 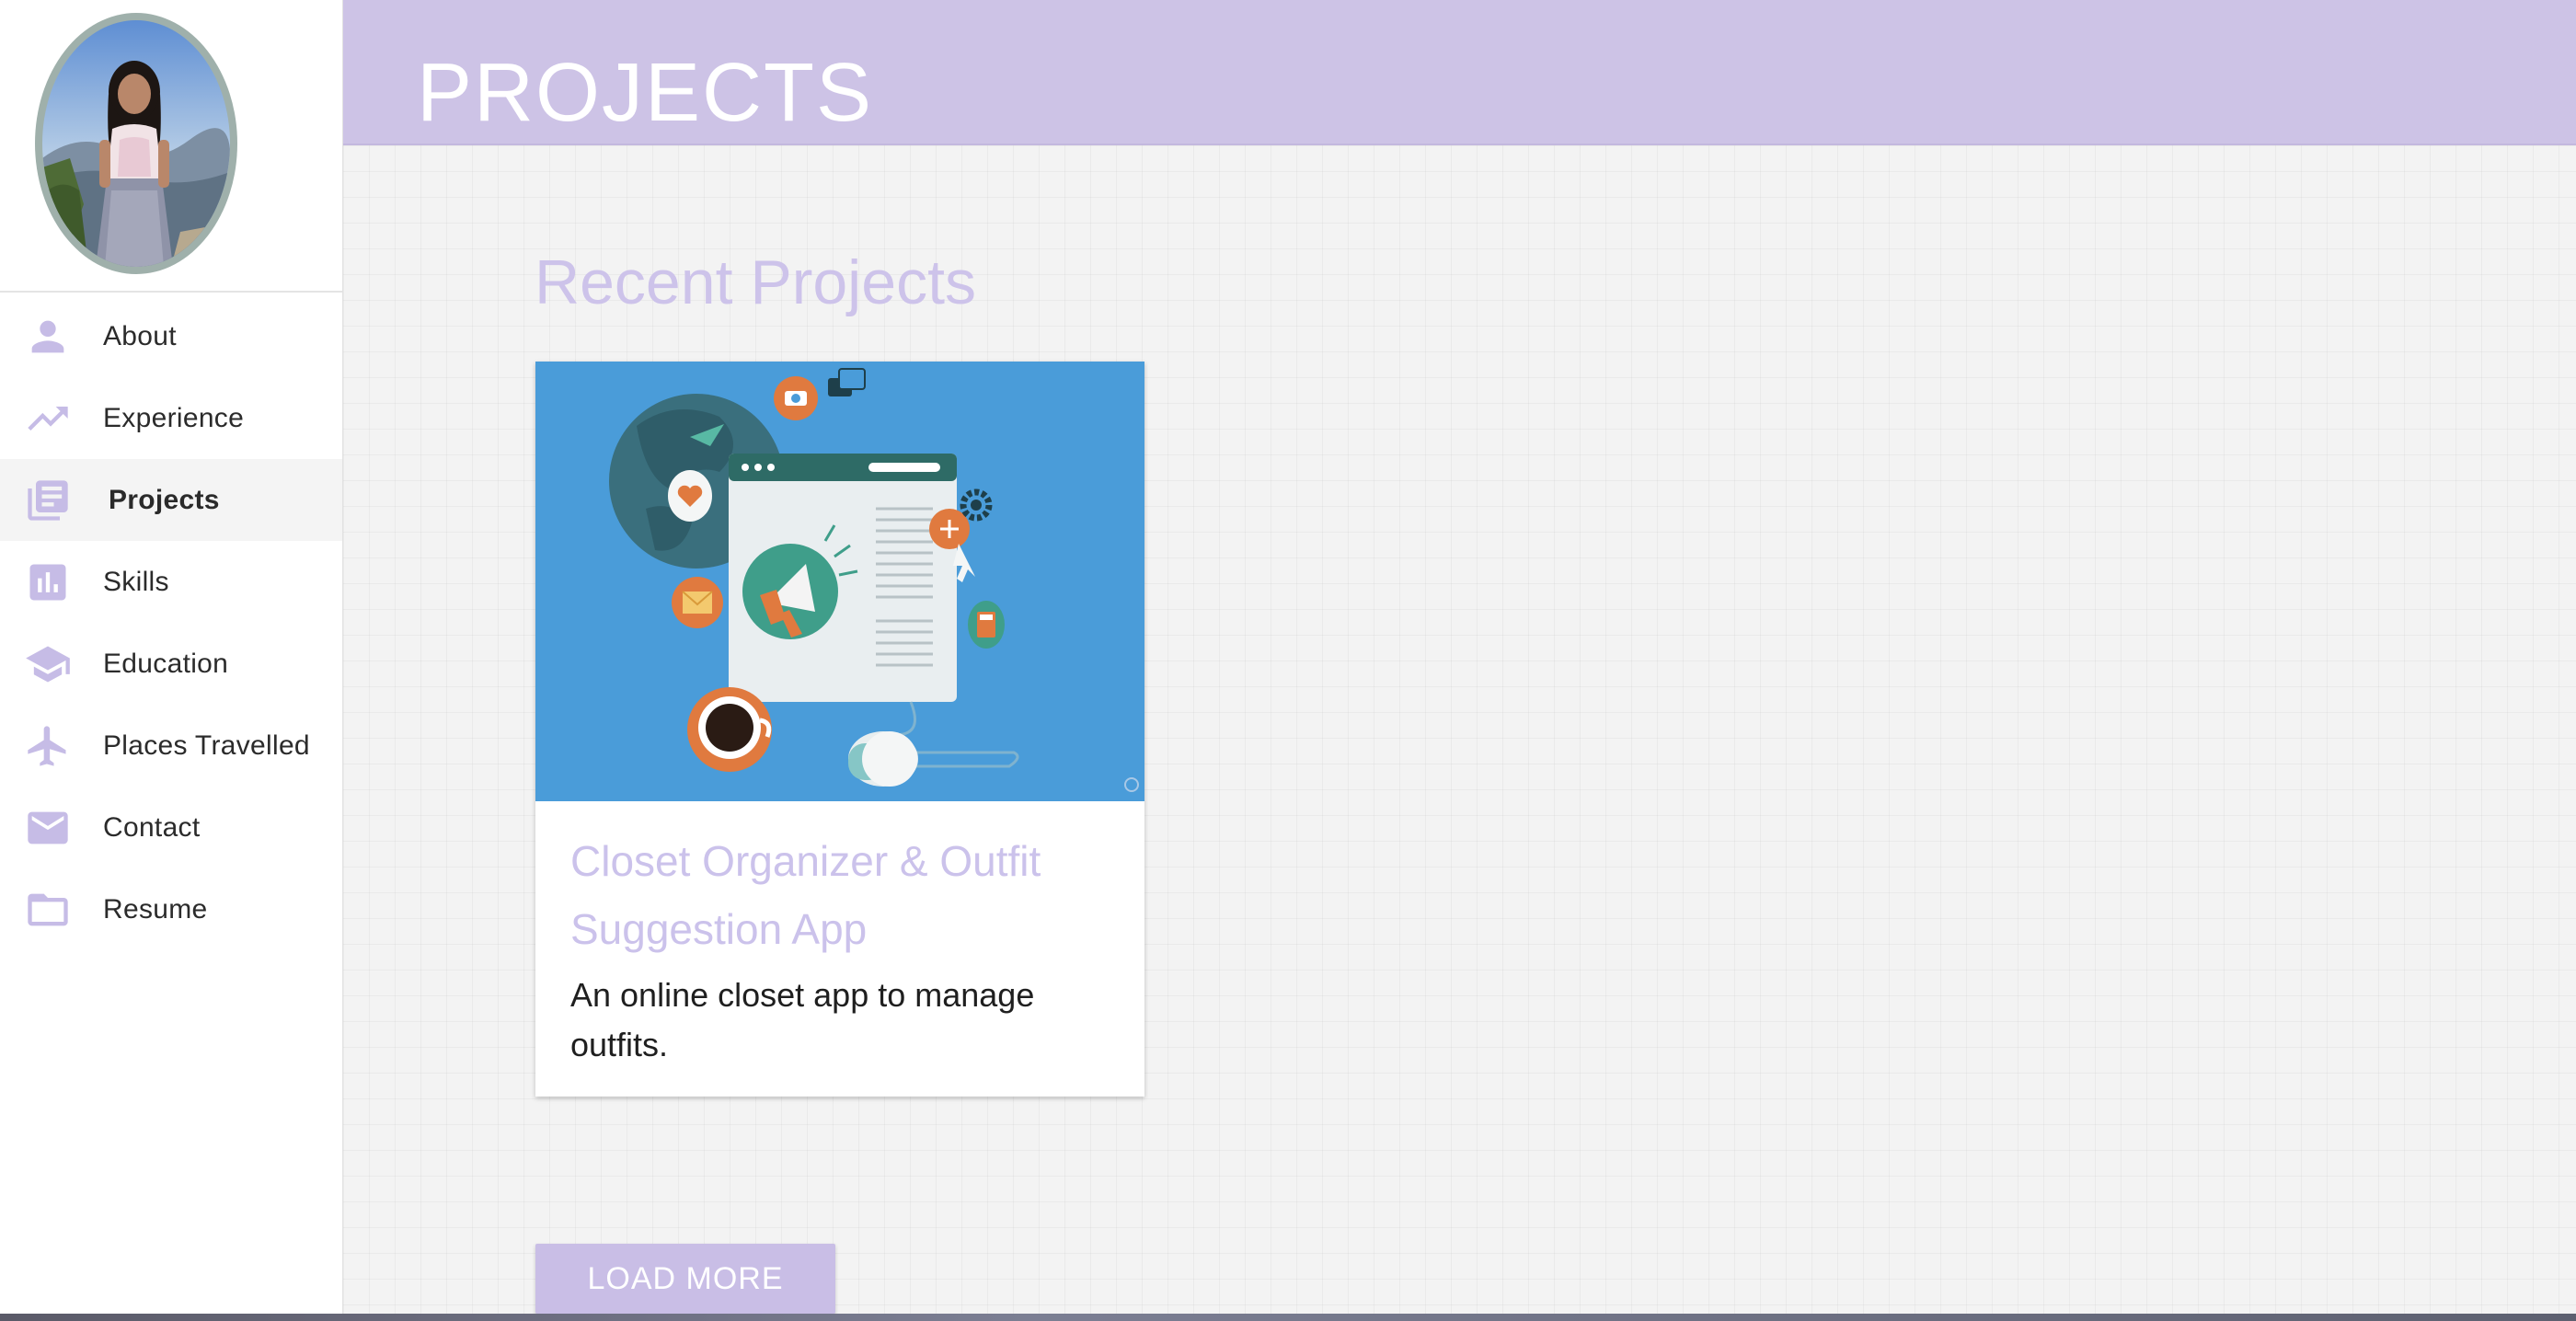 What do you see at coordinates (846, 895) in the screenshot?
I see `project-card-title: Closet Organizer & Outfit Suggestion App` at bounding box center [846, 895].